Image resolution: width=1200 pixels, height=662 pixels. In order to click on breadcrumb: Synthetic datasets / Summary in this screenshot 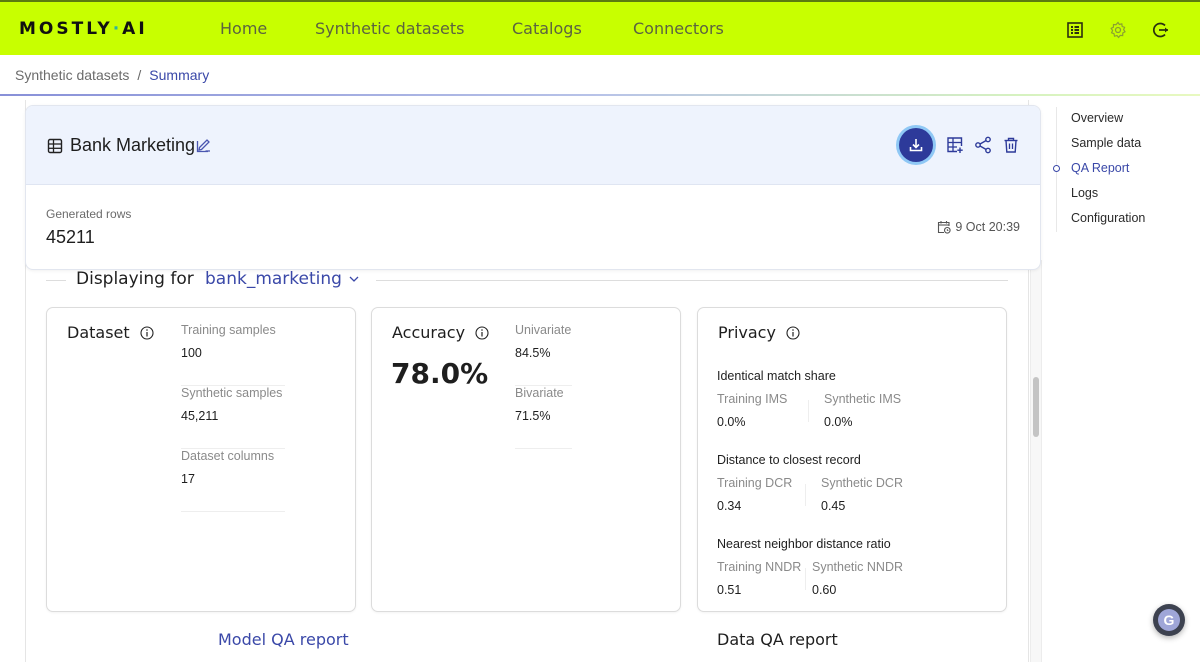, I will do `click(112, 75)`.